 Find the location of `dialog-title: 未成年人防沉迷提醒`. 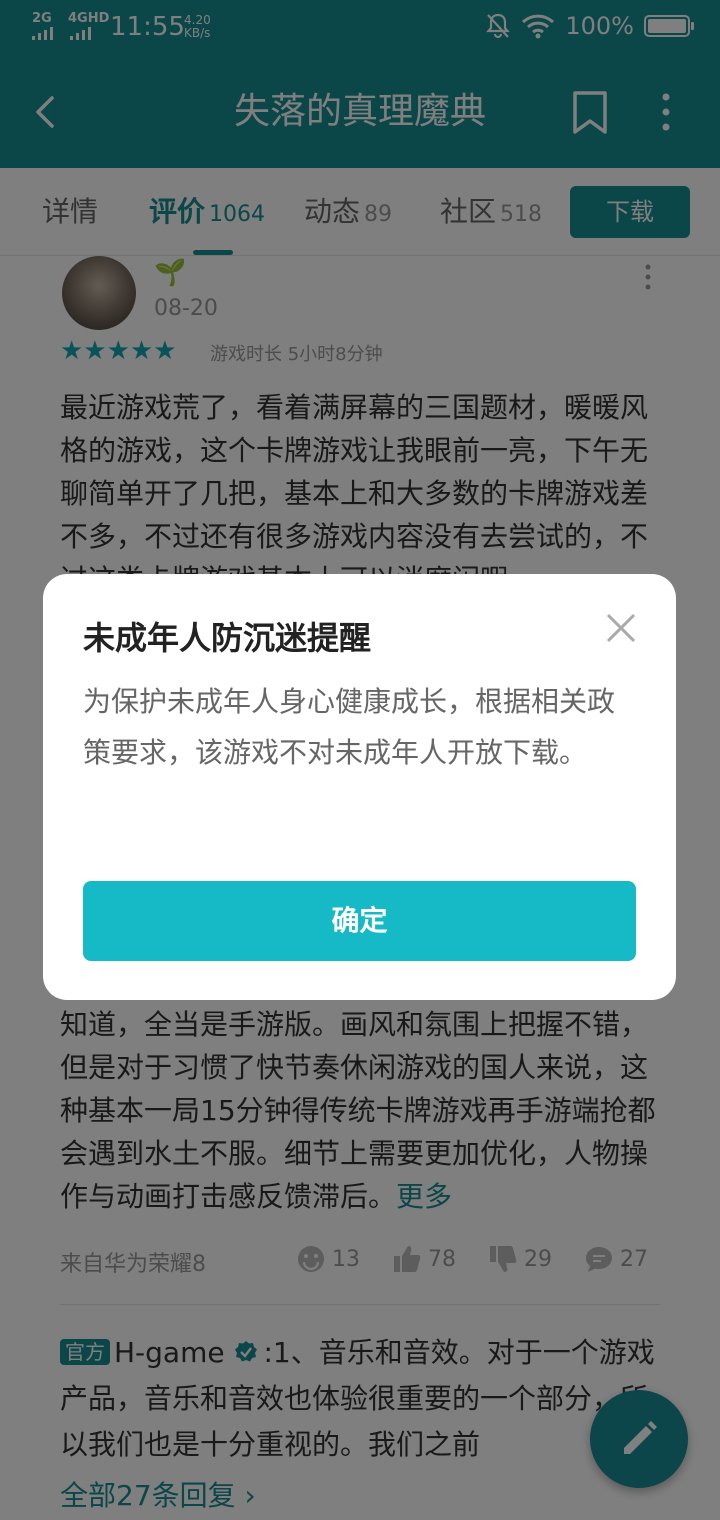

dialog-title: 未成年人防沉迷提醒 is located at coordinates (227, 638).